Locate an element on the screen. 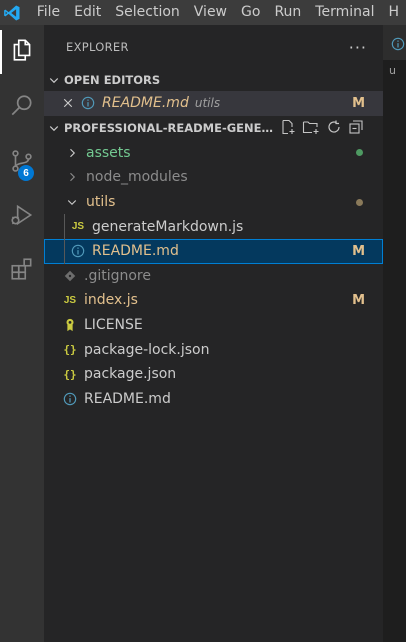 The image size is (406, 642). activity-extensions is located at coordinates (22, 271).